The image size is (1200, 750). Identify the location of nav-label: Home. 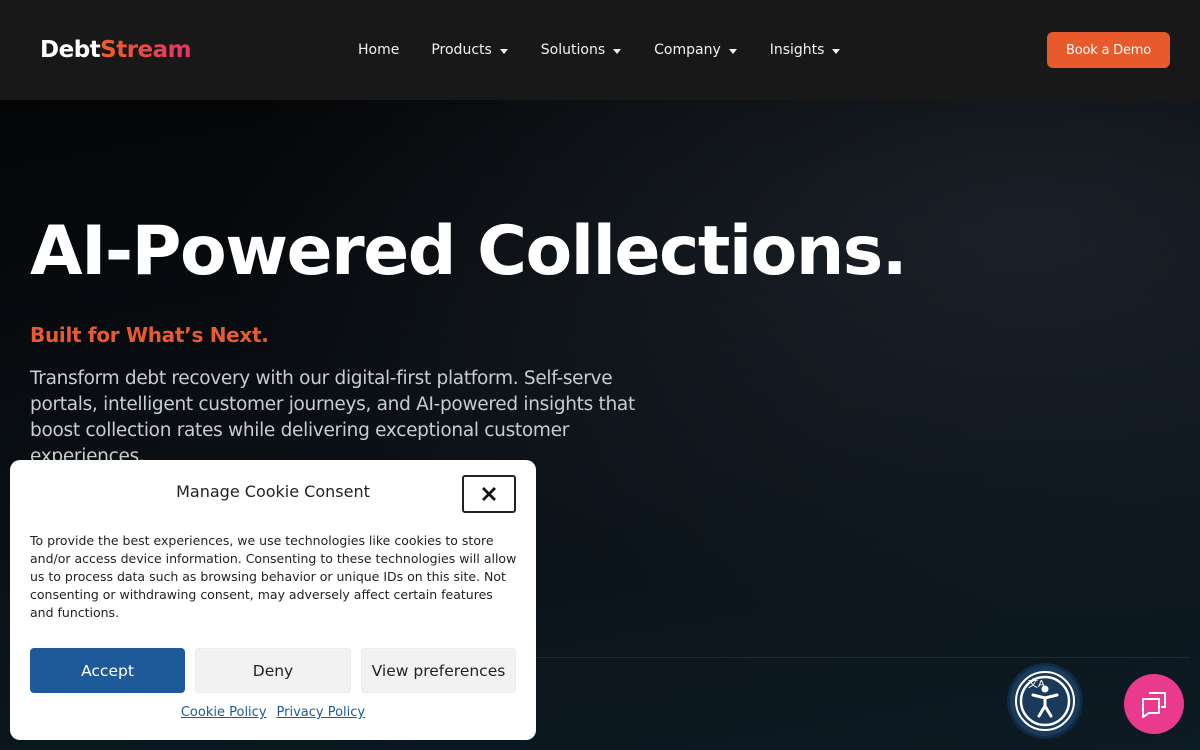
(379, 50).